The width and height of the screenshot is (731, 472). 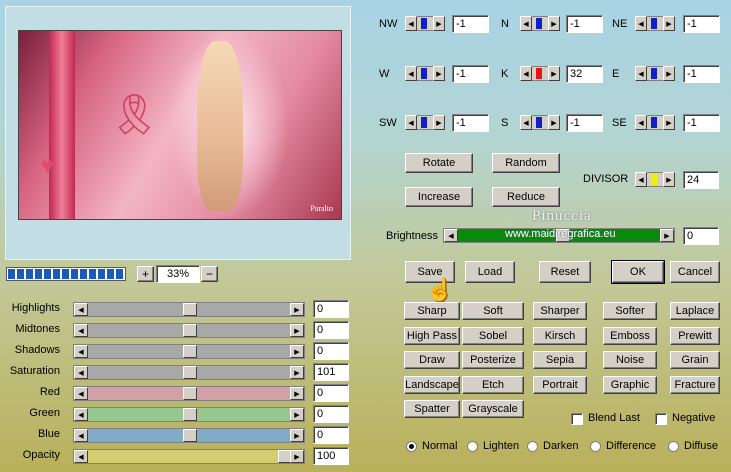 What do you see at coordinates (189, 414) in the screenshot?
I see `green-slider: ◀ ▶` at bounding box center [189, 414].